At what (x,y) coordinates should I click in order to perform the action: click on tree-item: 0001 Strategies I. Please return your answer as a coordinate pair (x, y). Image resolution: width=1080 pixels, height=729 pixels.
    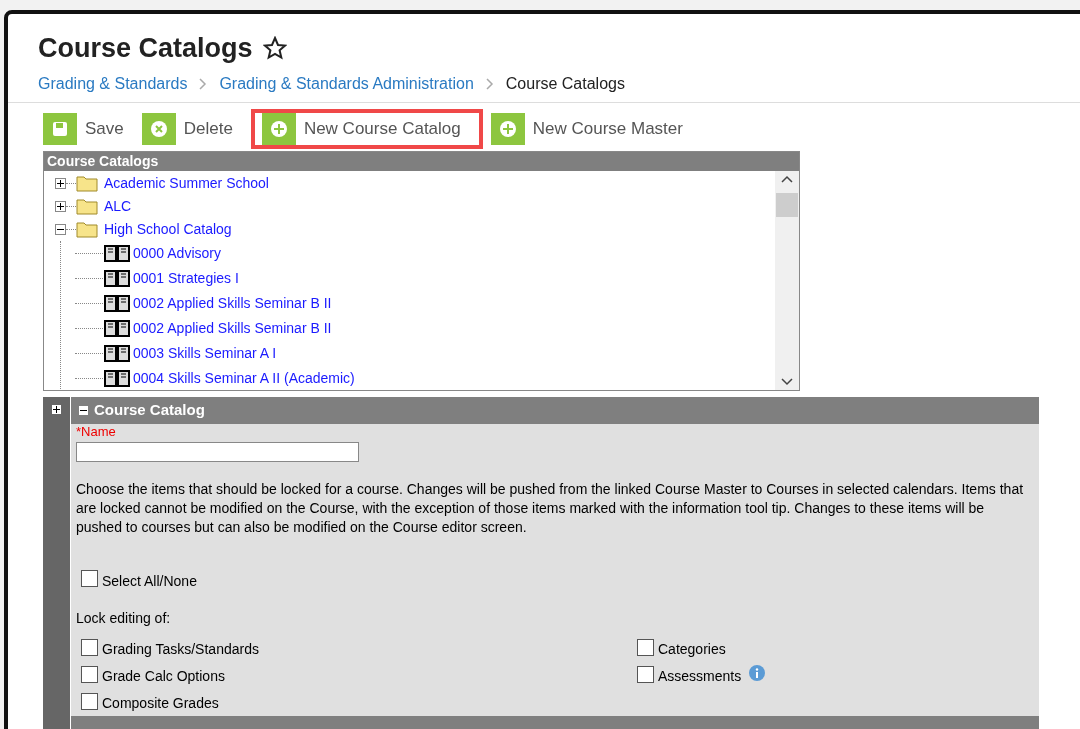
    Looking at the image, I should click on (186, 278).